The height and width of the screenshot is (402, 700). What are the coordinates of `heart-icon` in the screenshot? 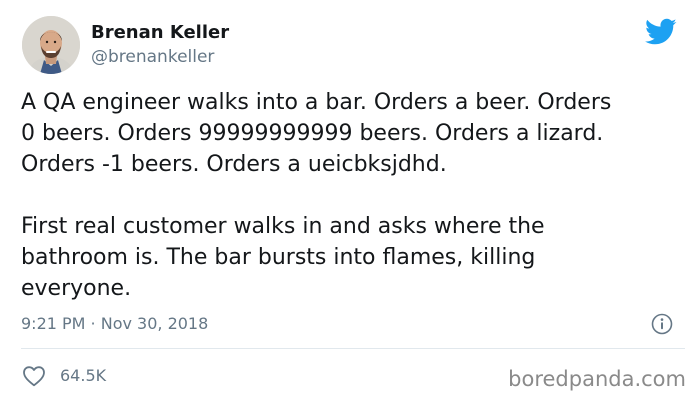 It's located at (34, 376).